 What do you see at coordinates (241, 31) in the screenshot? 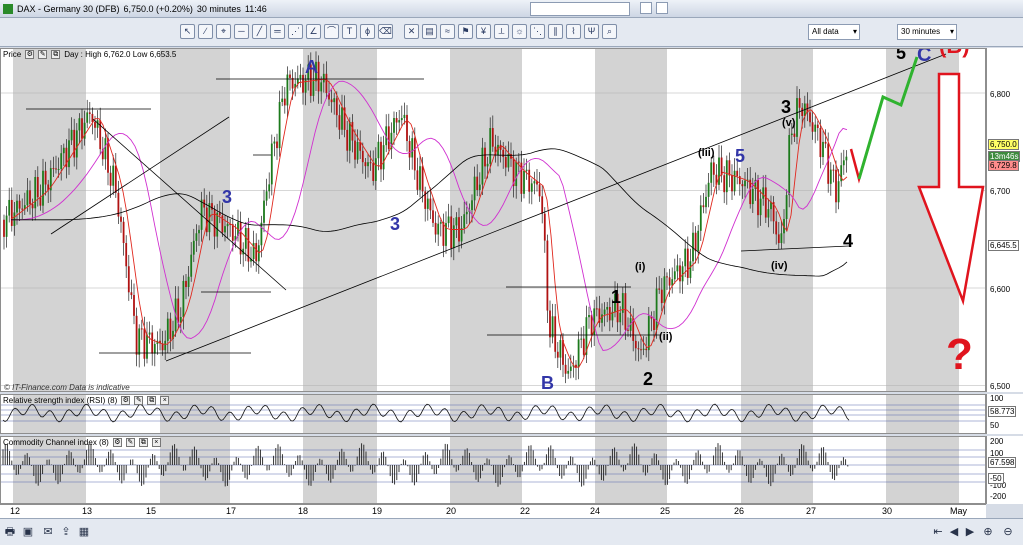
I see `horizontal-line-icon: ─` at bounding box center [241, 31].